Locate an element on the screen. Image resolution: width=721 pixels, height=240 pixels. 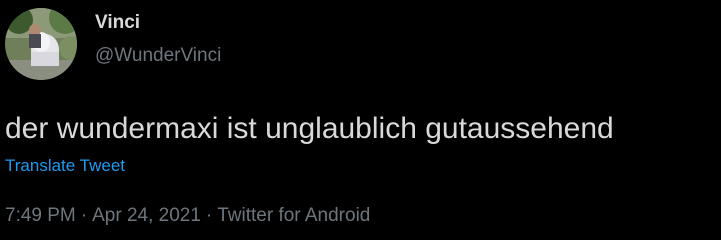
avatar is located at coordinates (41, 44).